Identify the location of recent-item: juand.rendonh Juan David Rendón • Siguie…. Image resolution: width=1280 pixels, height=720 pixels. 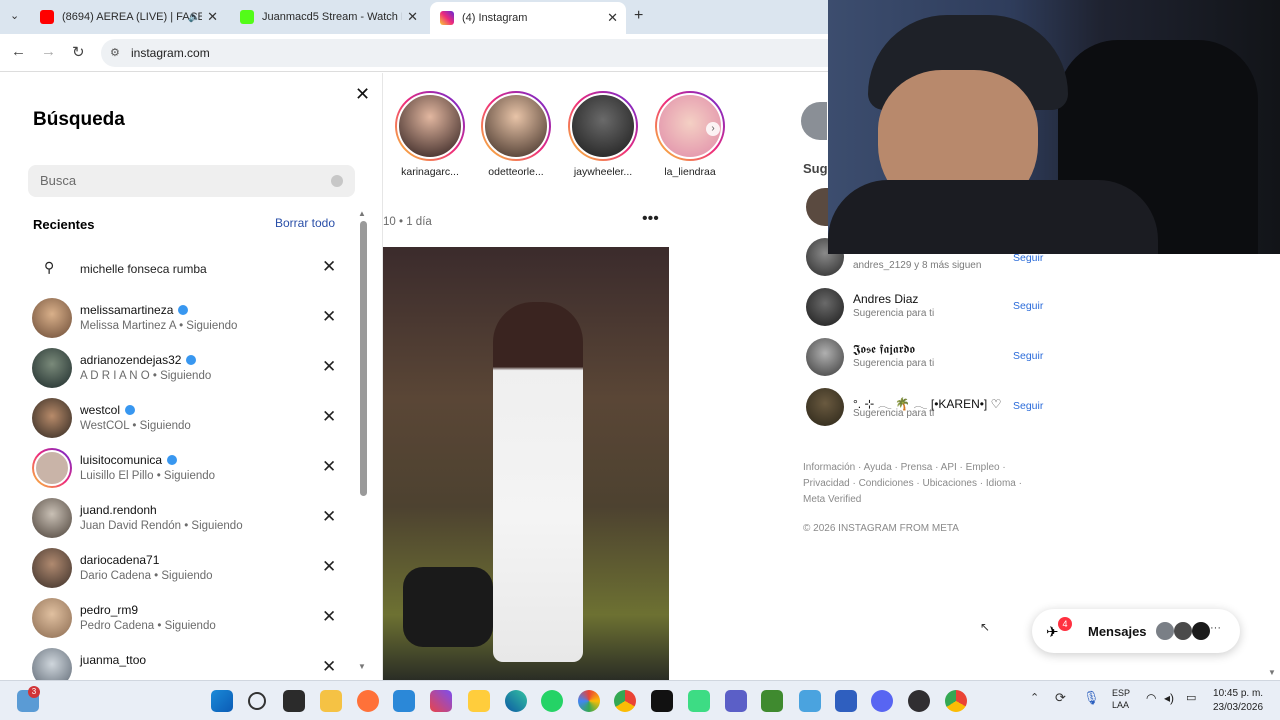
(177, 519).